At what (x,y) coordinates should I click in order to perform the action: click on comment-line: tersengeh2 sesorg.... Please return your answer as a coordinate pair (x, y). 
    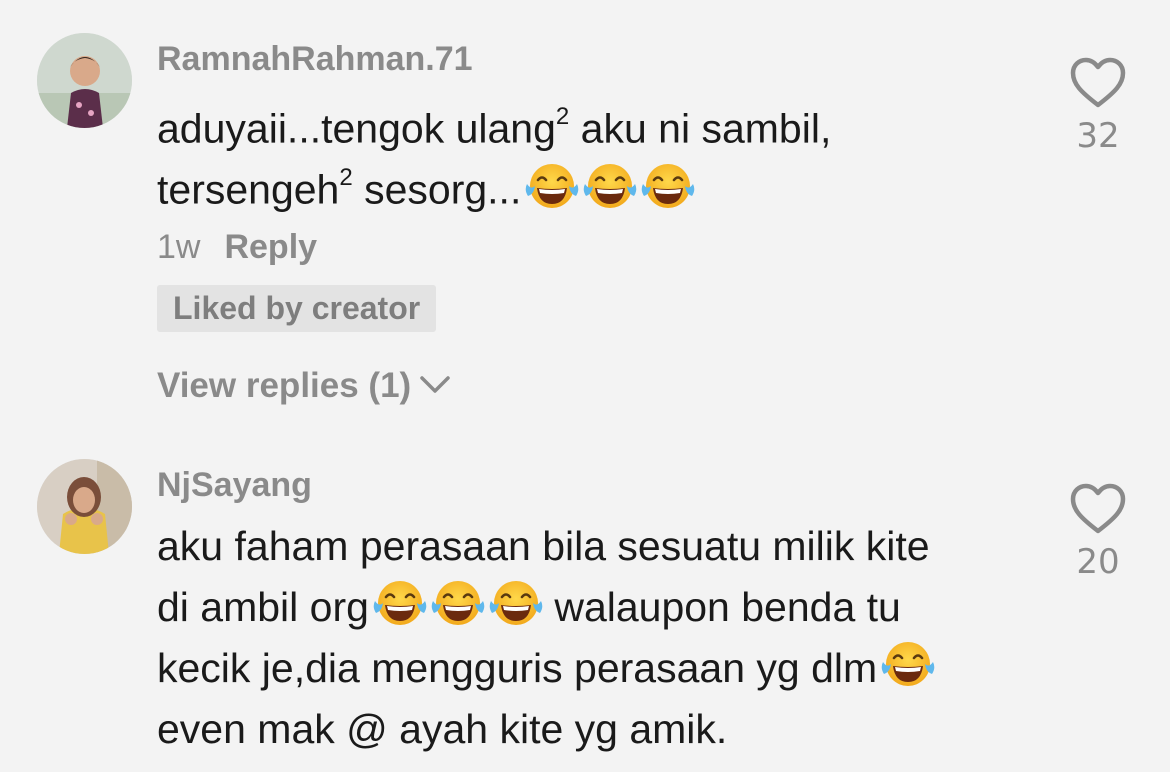
    Looking at the image, I should click on (587, 182).